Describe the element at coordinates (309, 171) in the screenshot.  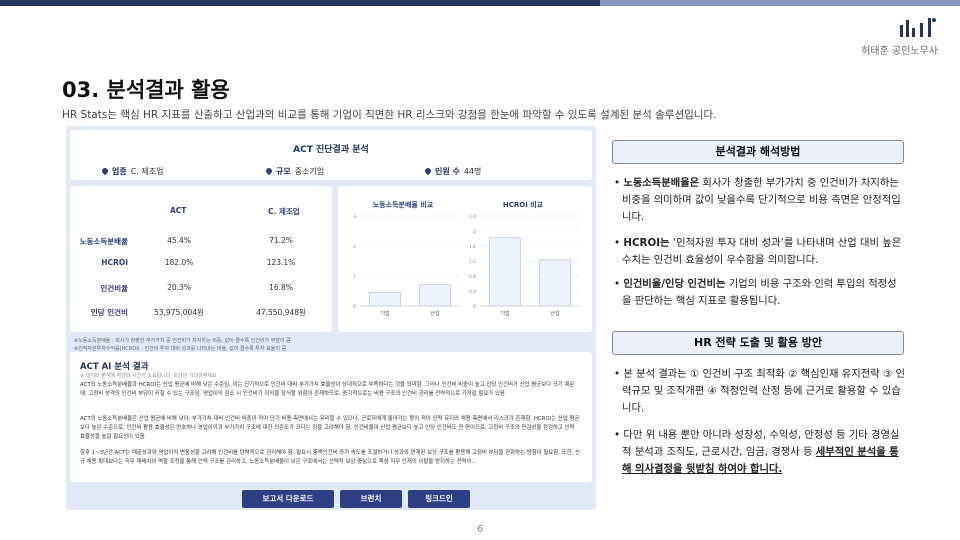
I see `info-value: 중소기업` at that location.